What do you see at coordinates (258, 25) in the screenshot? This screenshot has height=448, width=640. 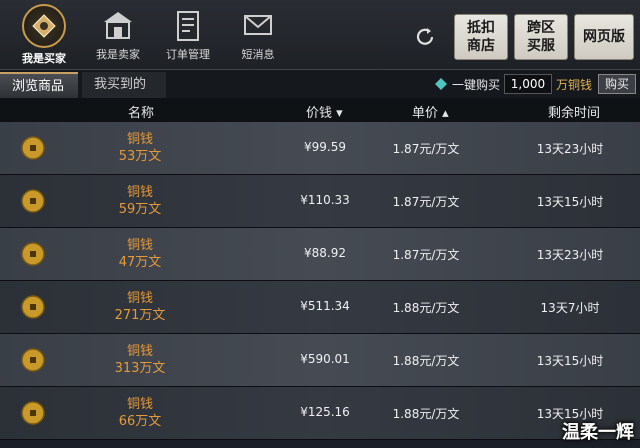 I see `message-icon` at bounding box center [258, 25].